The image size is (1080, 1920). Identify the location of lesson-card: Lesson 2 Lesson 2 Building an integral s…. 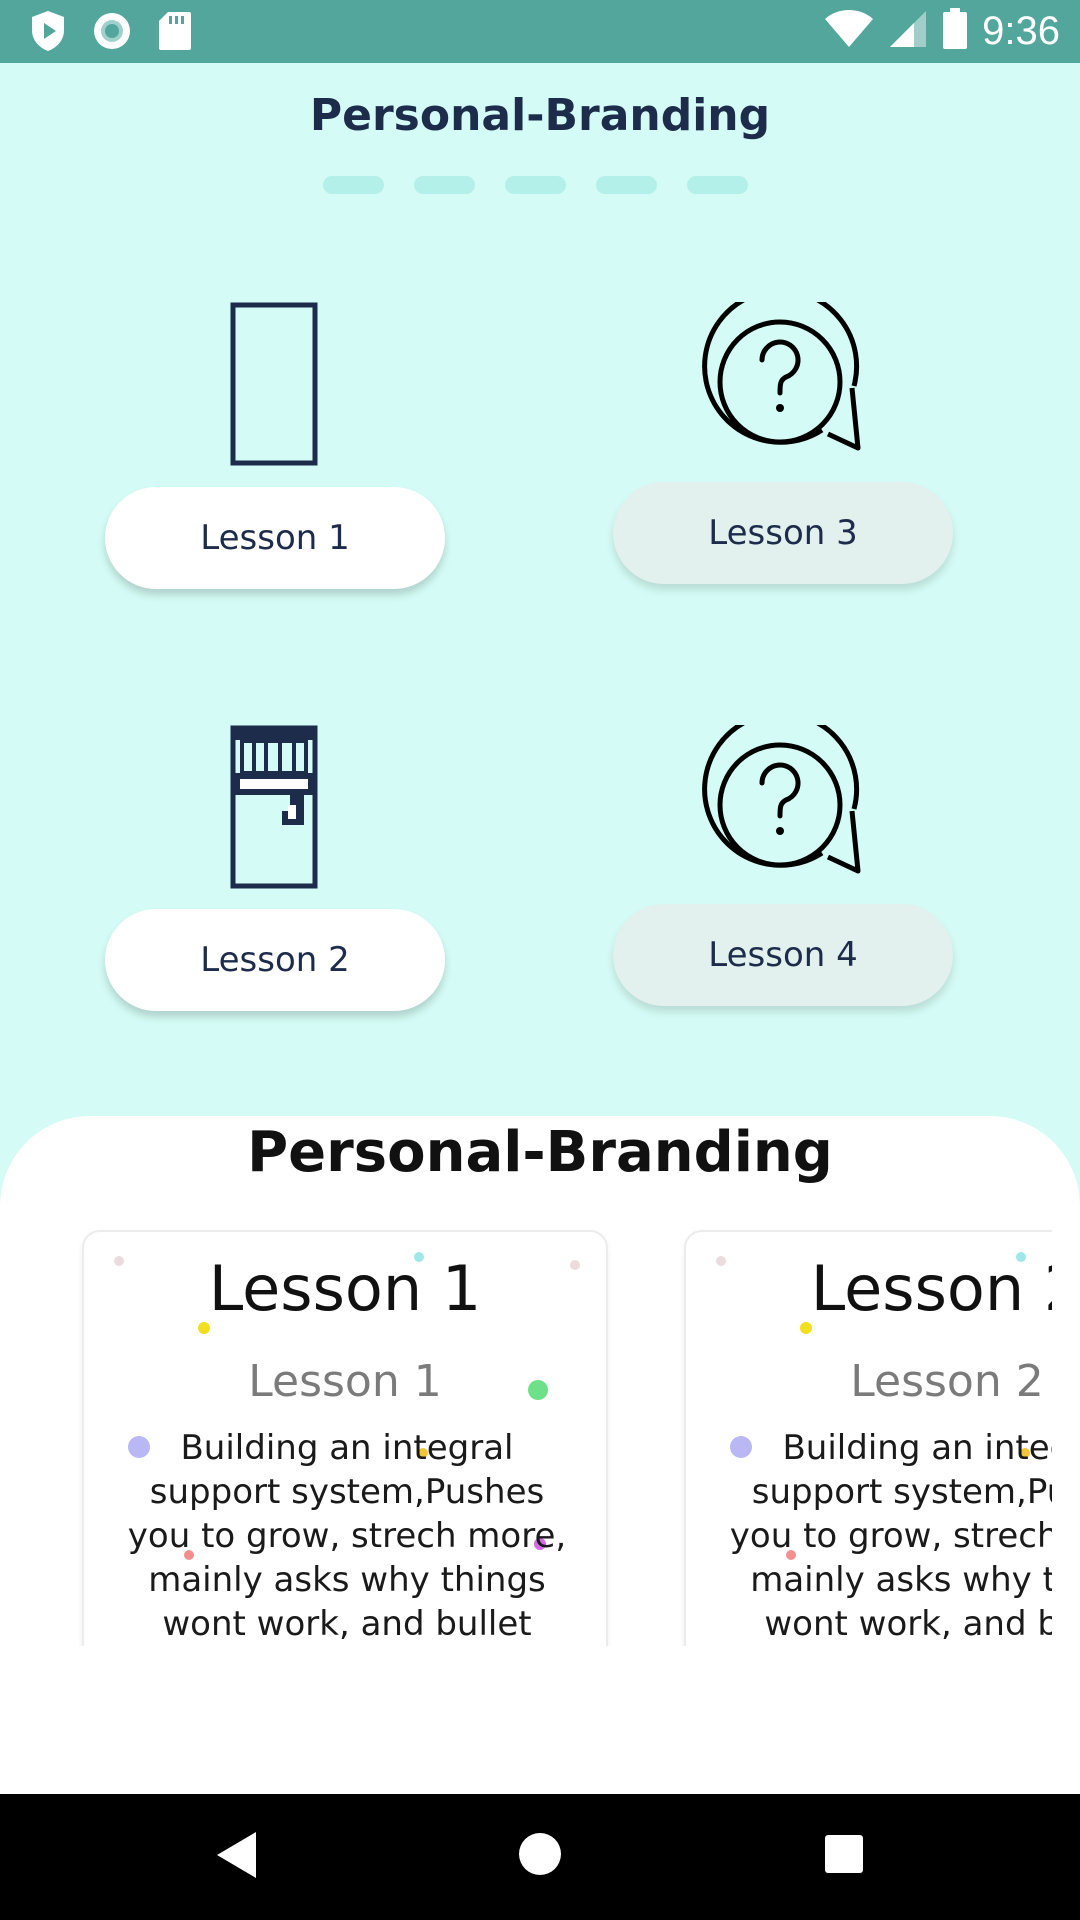
(868, 1438).